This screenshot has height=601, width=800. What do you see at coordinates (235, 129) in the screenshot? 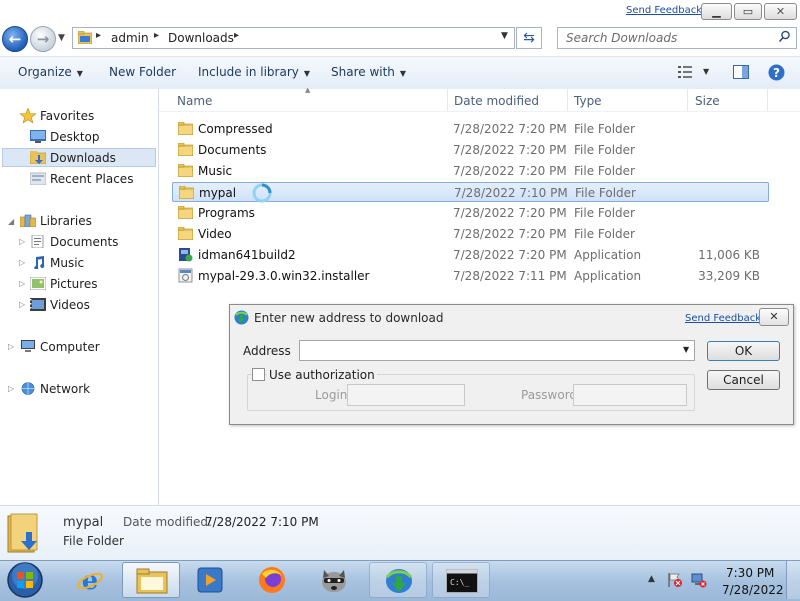
I see `file-name: Compressed` at bounding box center [235, 129].